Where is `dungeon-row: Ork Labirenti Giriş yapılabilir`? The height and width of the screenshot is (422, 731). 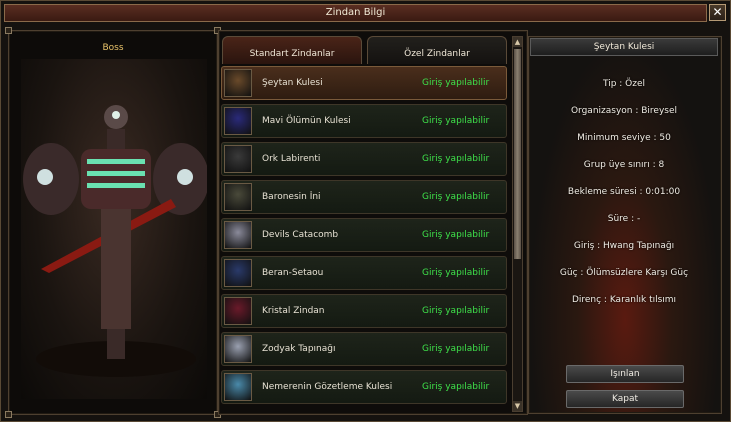 dungeon-row: Ork Labirenti Giriş yapılabilir is located at coordinates (364, 159).